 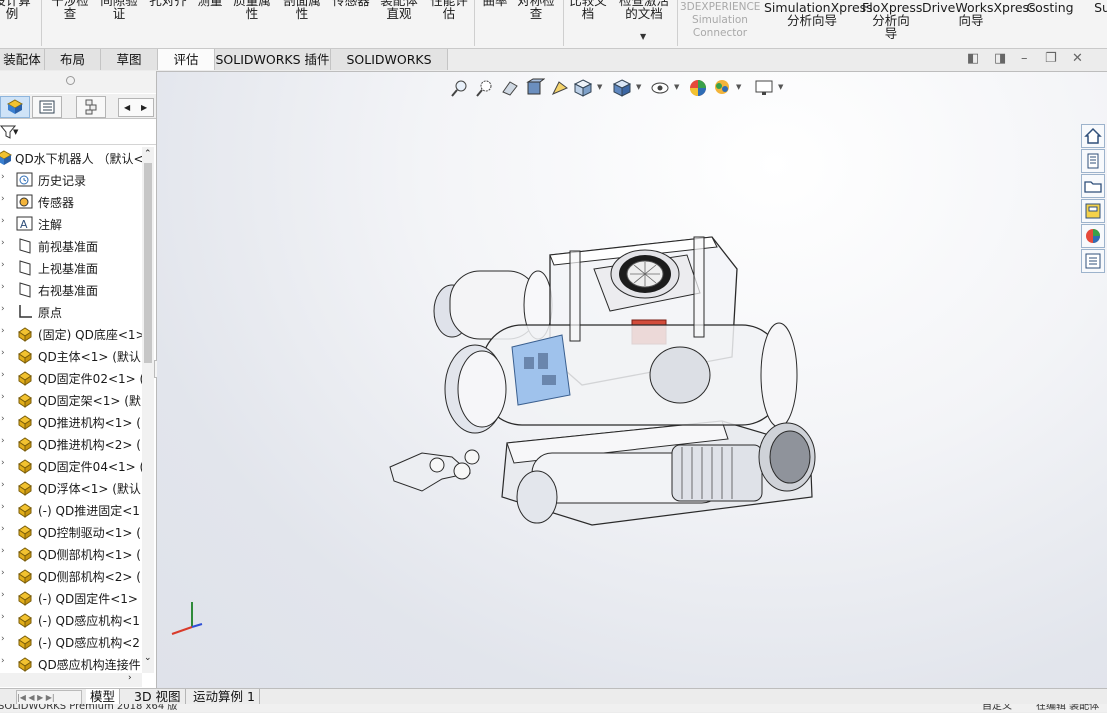 What do you see at coordinates (71, 180) in the screenshot?
I see `tree-item: › 历史记录` at bounding box center [71, 180].